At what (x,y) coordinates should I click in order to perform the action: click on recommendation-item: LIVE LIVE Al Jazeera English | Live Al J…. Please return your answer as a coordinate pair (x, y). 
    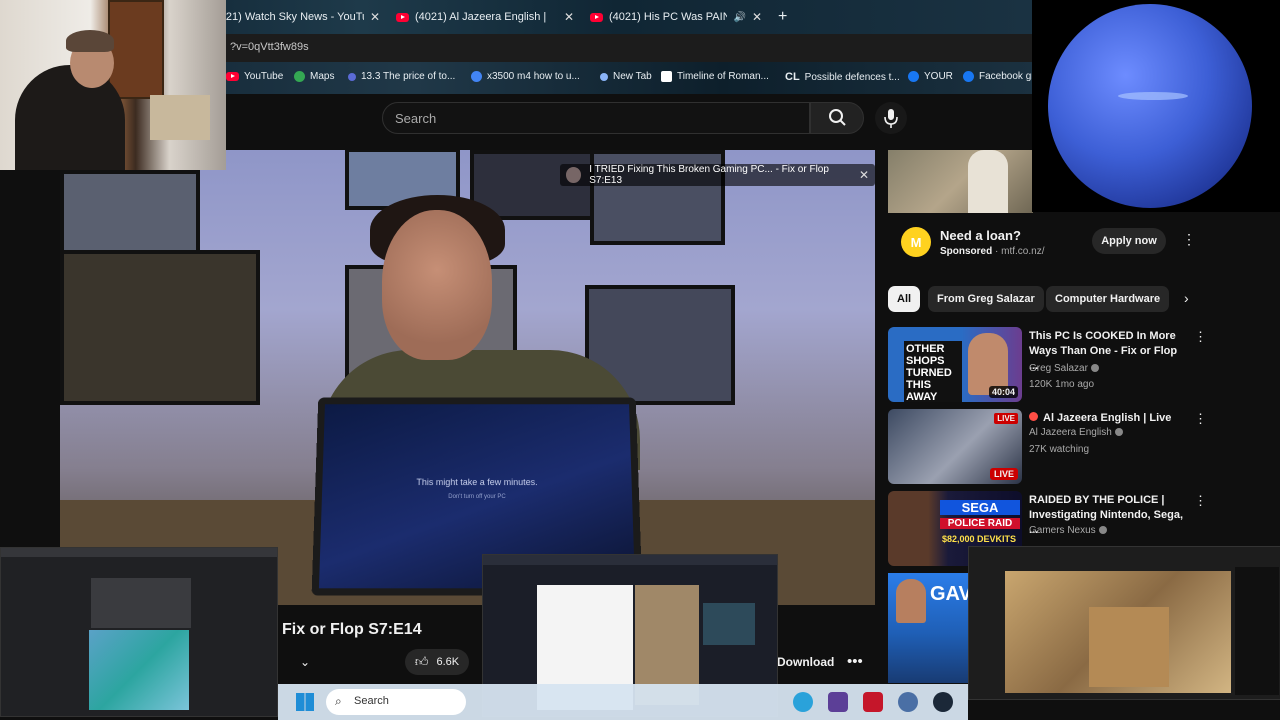
    Looking at the image, I should click on (1048, 447).